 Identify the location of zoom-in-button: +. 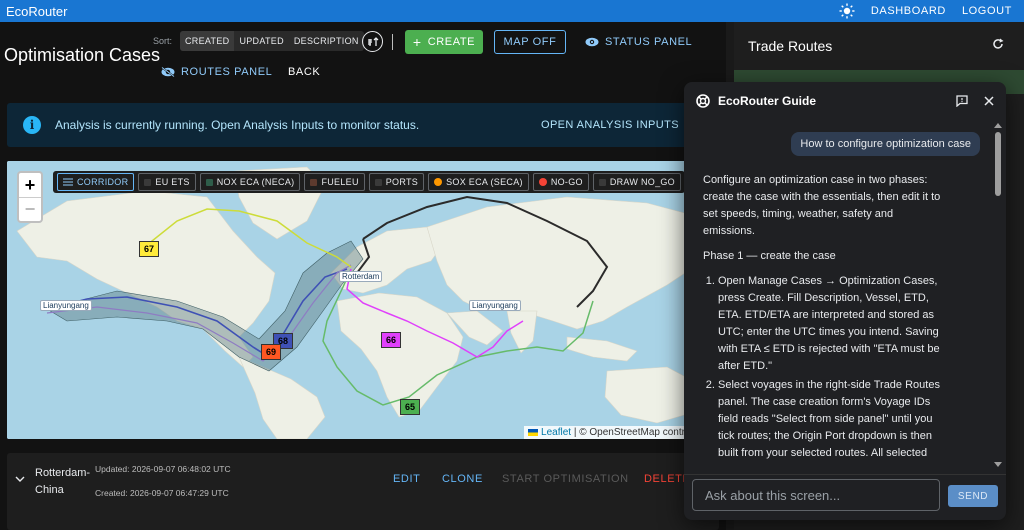
(30, 185).